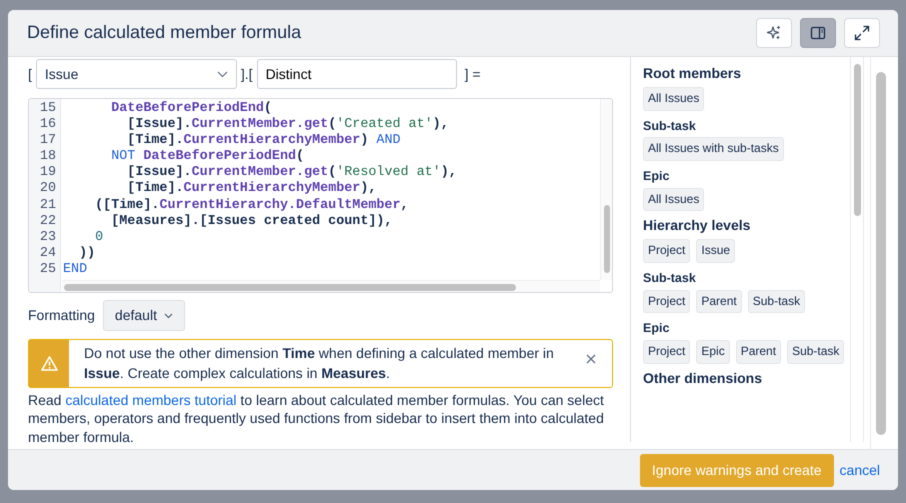  Describe the element at coordinates (252, 222) in the screenshot. I see `code-line: [Measures].[Issues created count]),` at that location.